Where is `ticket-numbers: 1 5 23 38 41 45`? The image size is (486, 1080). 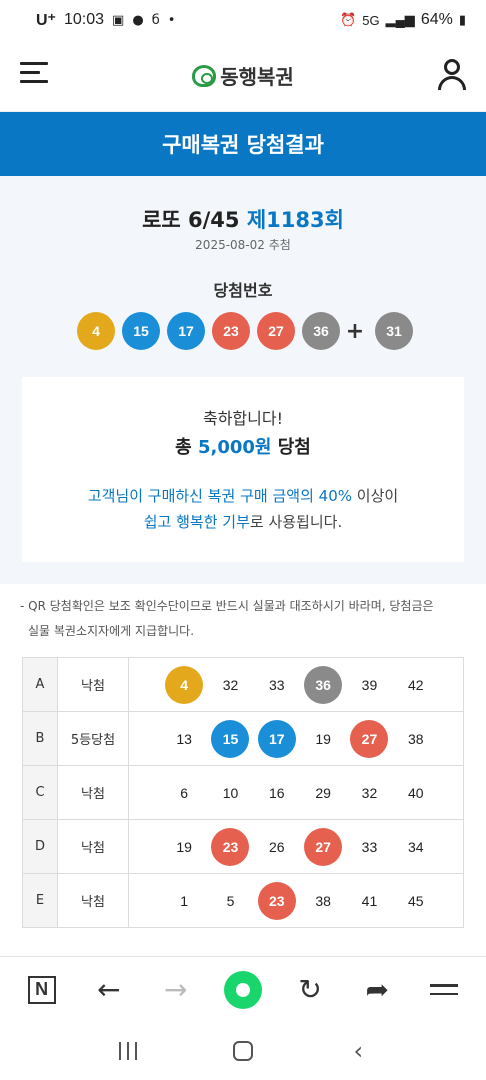 ticket-numbers: 1 5 23 38 41 45 is located at coordinates (296, 900).